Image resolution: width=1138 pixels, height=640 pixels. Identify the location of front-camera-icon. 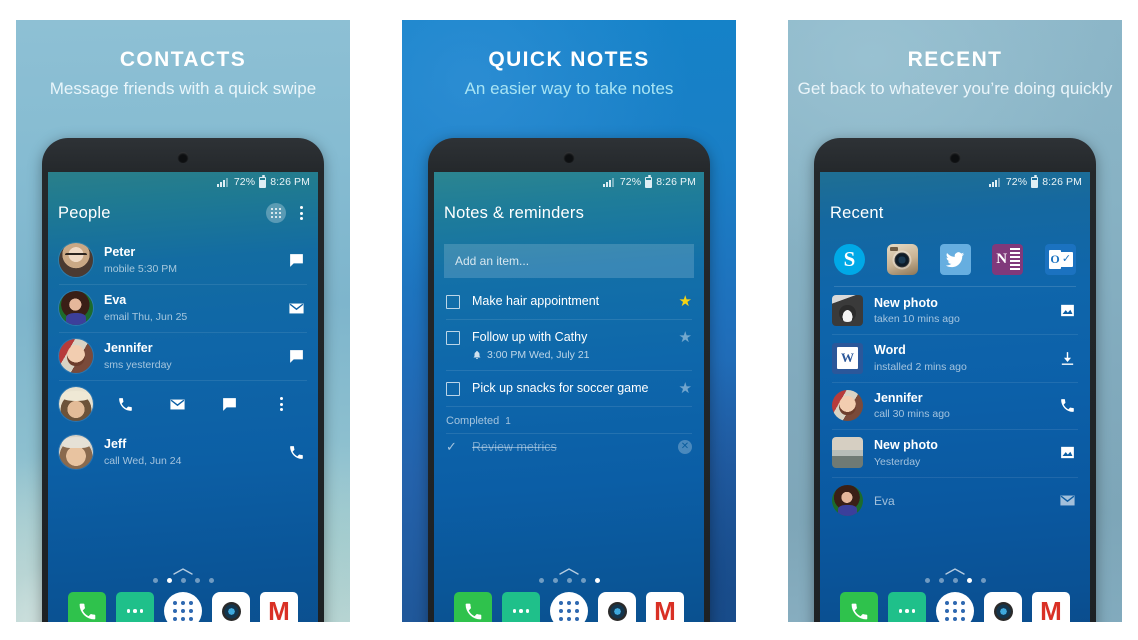
(183, 157).